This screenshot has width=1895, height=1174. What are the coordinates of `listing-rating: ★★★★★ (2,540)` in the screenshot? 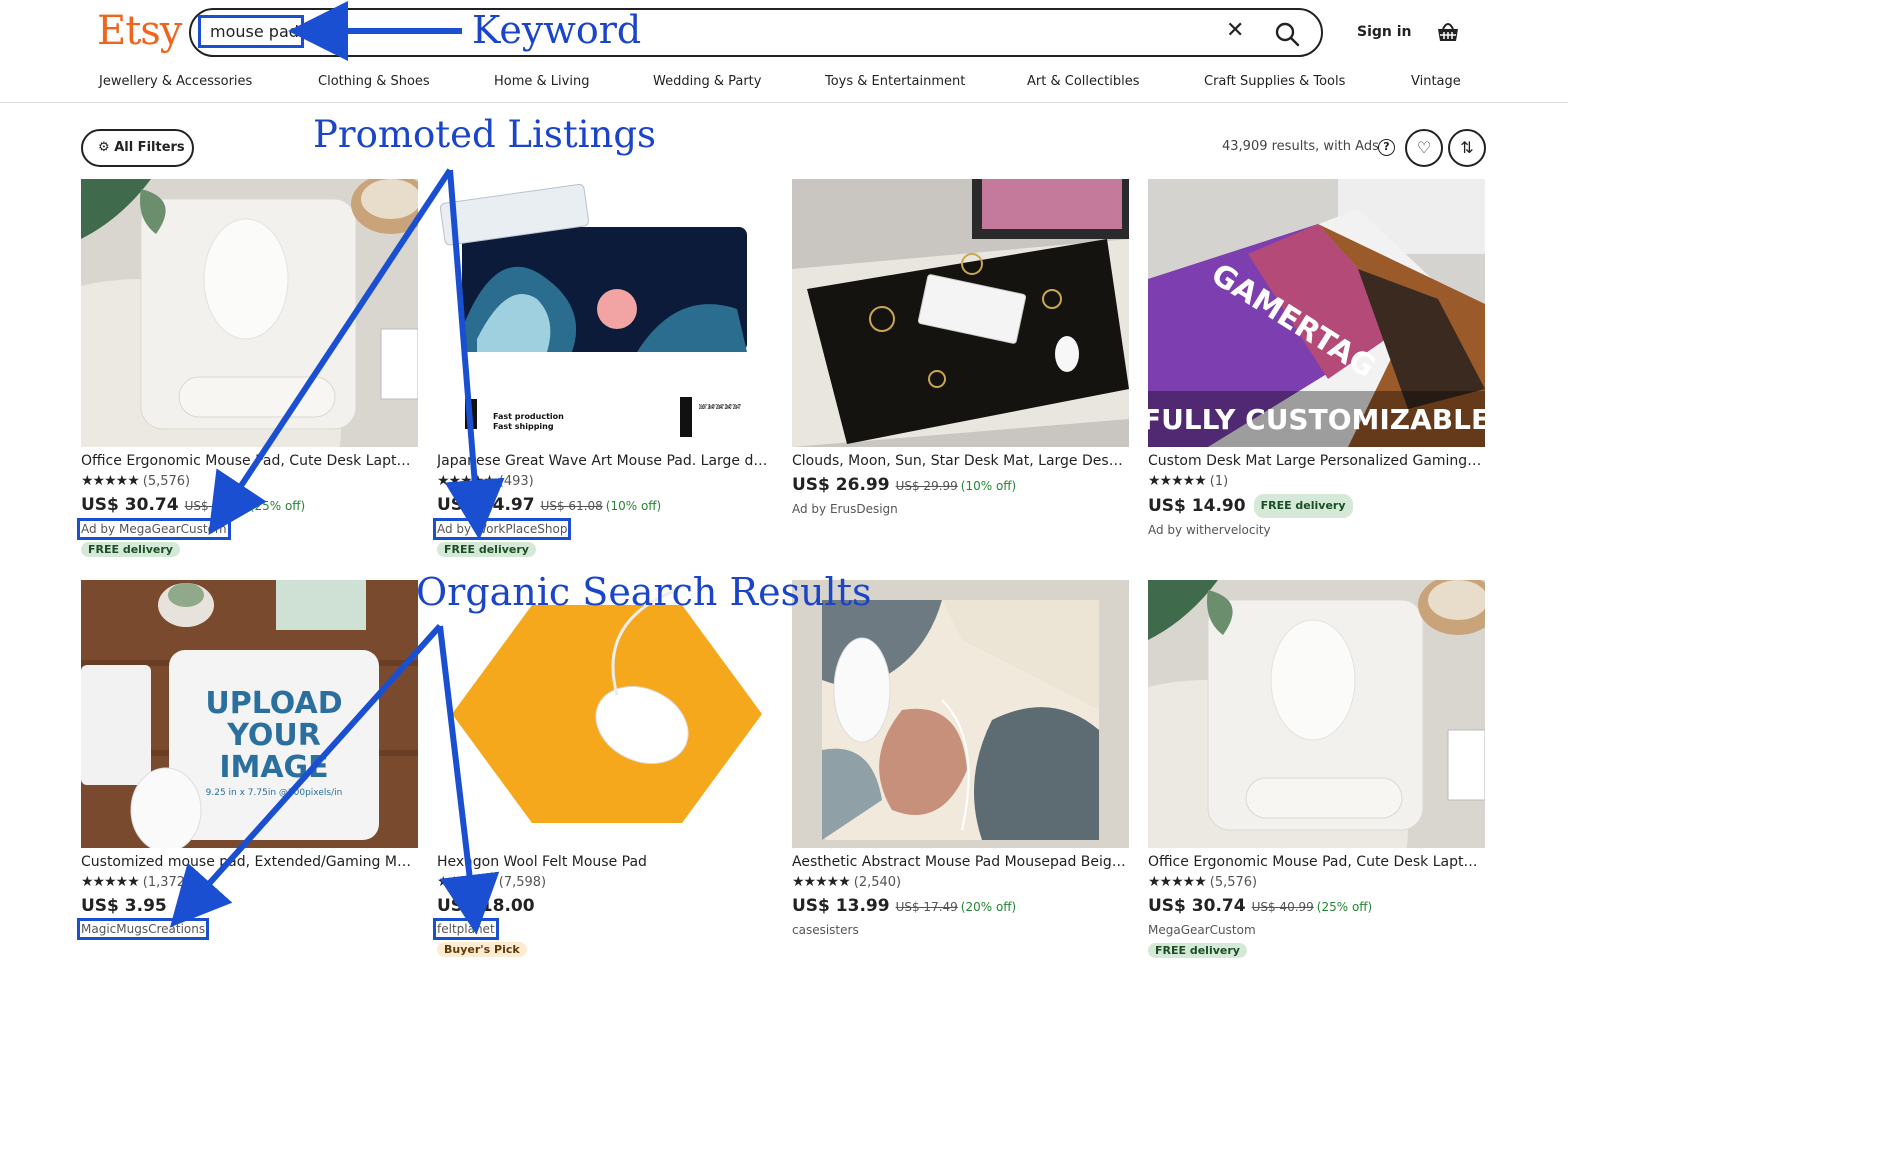 It's located at (960, 882).